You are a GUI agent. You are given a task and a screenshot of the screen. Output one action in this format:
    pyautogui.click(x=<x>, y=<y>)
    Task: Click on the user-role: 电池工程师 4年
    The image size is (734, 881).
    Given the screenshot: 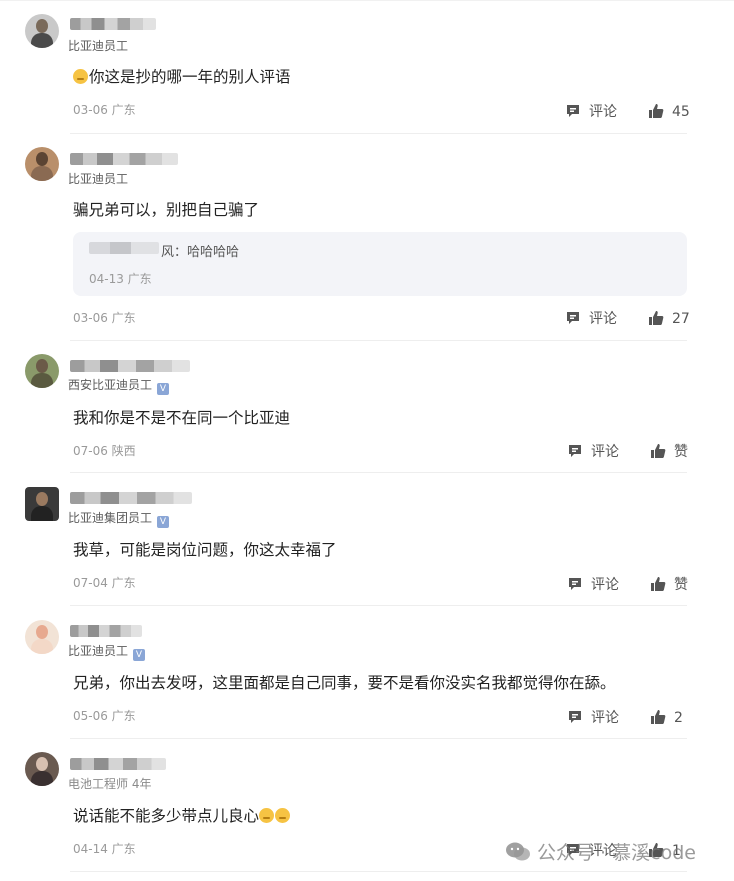 What is the action you would take?
    pyautogui.click(x=110, y=784)
    